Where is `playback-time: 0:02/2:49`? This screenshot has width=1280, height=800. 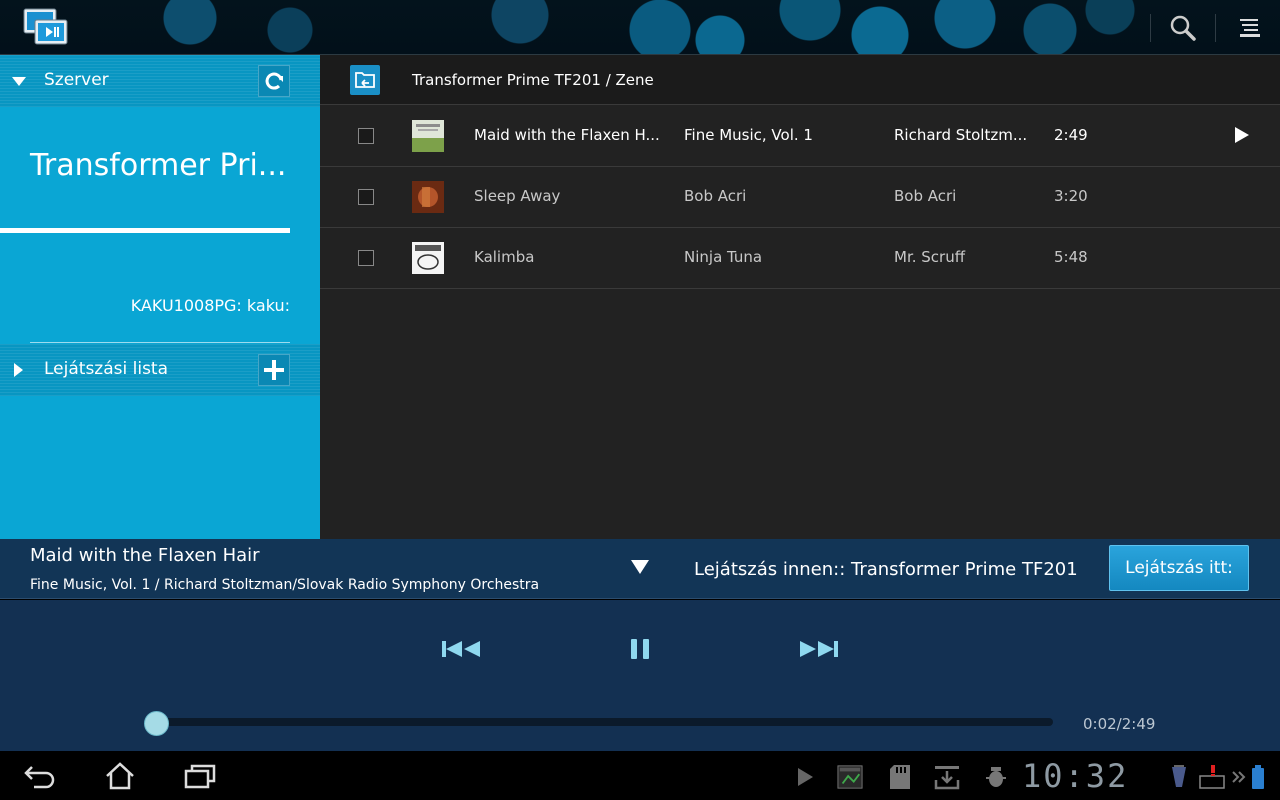 playback-time: 0:02/2:49 is located at coordinates (1119, 724).